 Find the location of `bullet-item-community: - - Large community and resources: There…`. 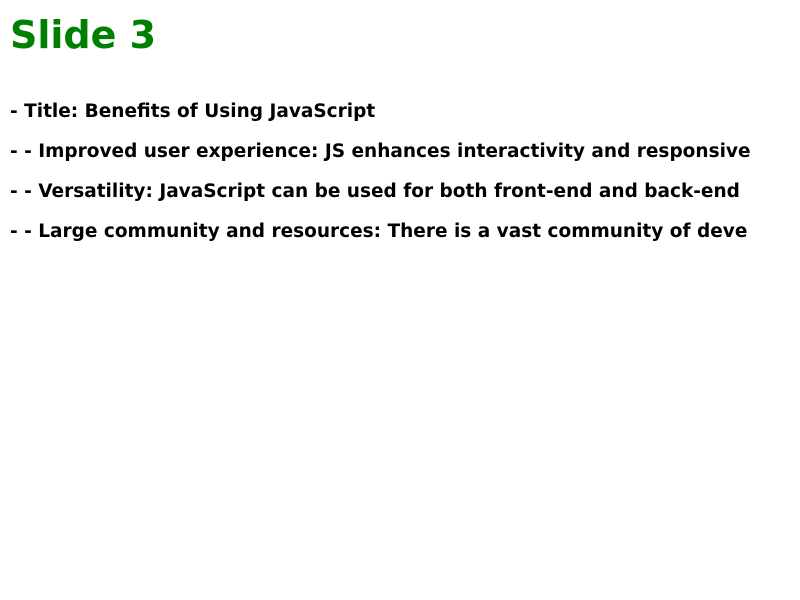

bullet-item-community: - - Large community and resources: There… is located at coordinates (379, 231).